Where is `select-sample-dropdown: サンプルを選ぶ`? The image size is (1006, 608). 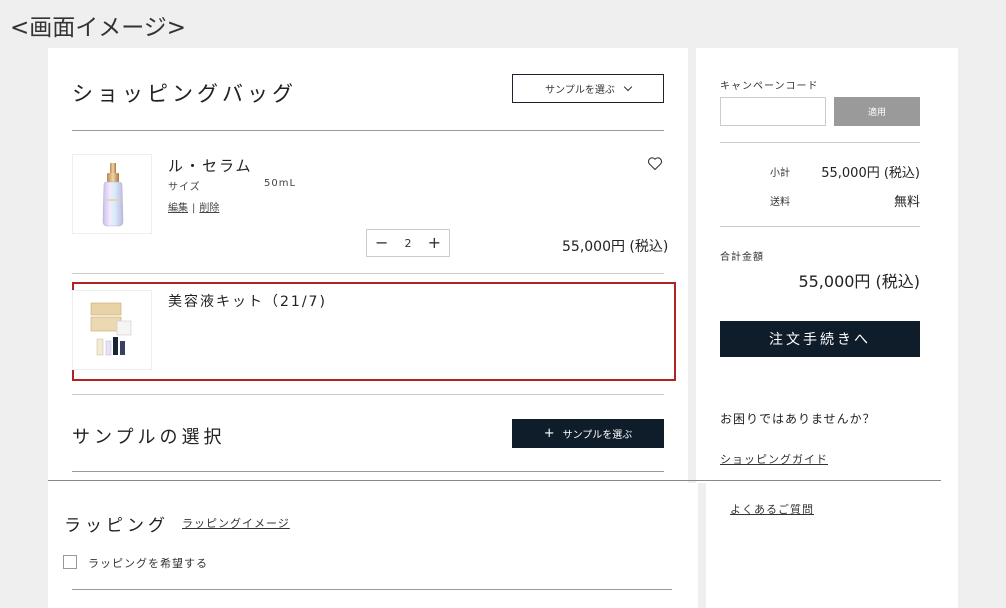 select-sample-dropdown: サンプルを選ぶ is located at coordinates (588, 88).